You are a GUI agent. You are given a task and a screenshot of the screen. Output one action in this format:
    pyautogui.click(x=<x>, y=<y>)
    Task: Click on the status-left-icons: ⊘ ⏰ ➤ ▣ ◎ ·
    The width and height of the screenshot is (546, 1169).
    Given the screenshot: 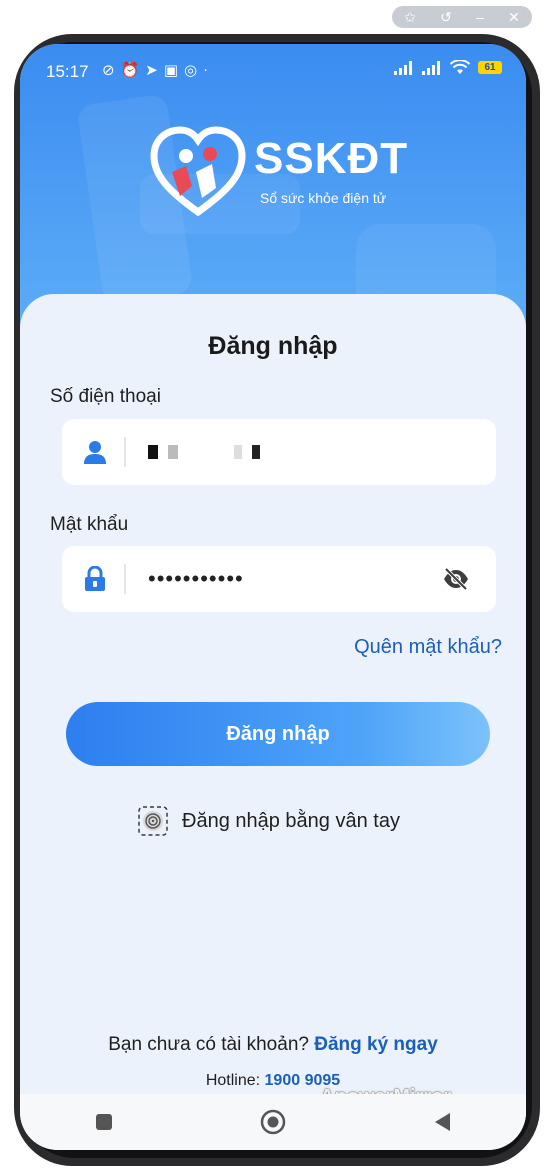 What is the action you would take?
    pyautogui.click(x=155, y=70)
    